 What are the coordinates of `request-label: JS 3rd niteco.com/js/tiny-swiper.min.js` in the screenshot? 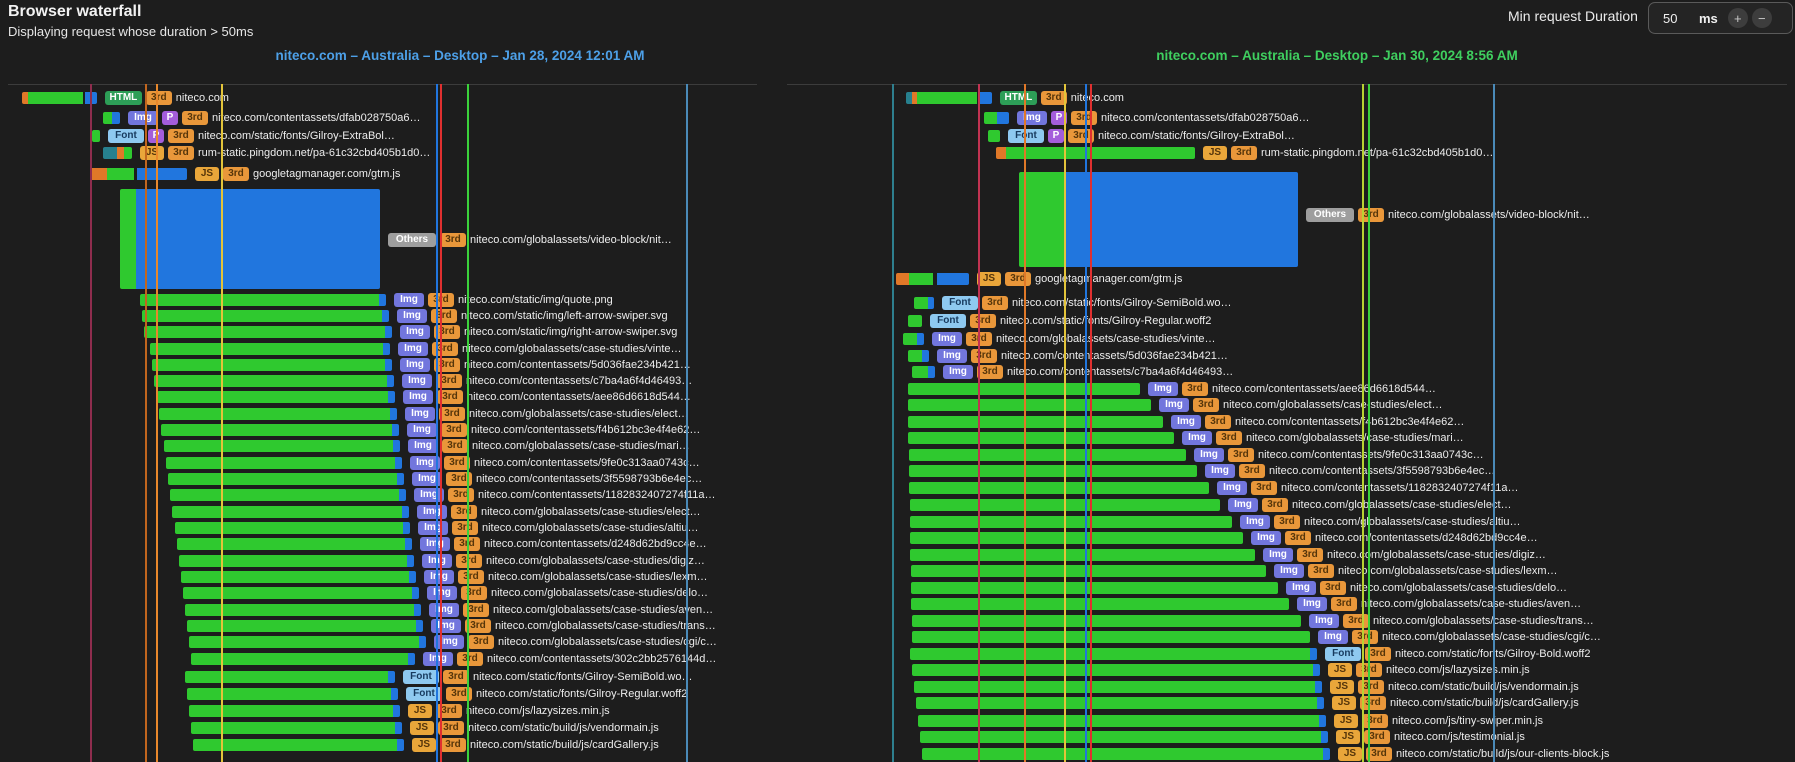 It's located at (1438, 721).